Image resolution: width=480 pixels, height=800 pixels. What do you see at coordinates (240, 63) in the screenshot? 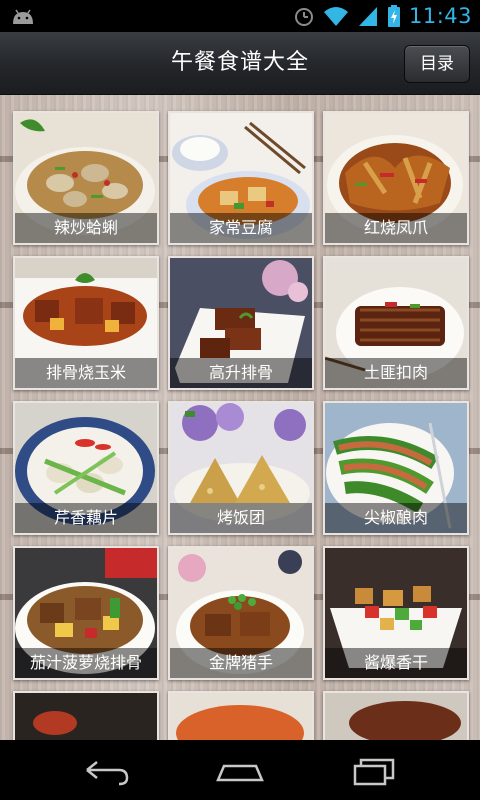
I see `app-header: 午餐食谱大全 目录` at bounding box center [240, 63].